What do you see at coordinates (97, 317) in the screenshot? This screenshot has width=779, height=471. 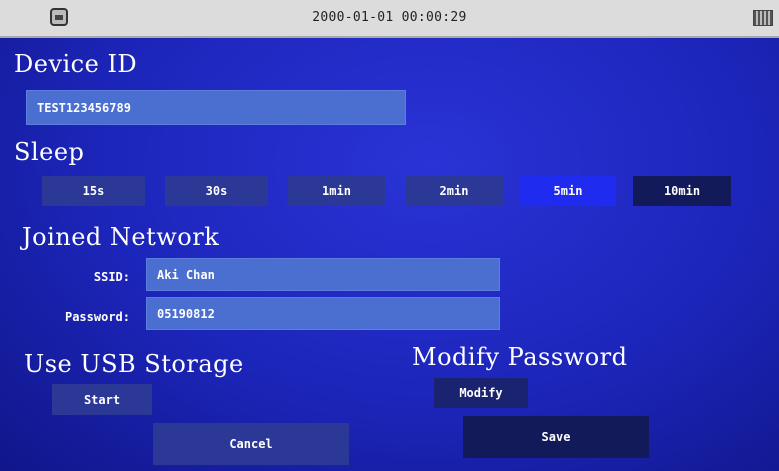 I see `password-label: Password:` at bounding box center [97, 317].